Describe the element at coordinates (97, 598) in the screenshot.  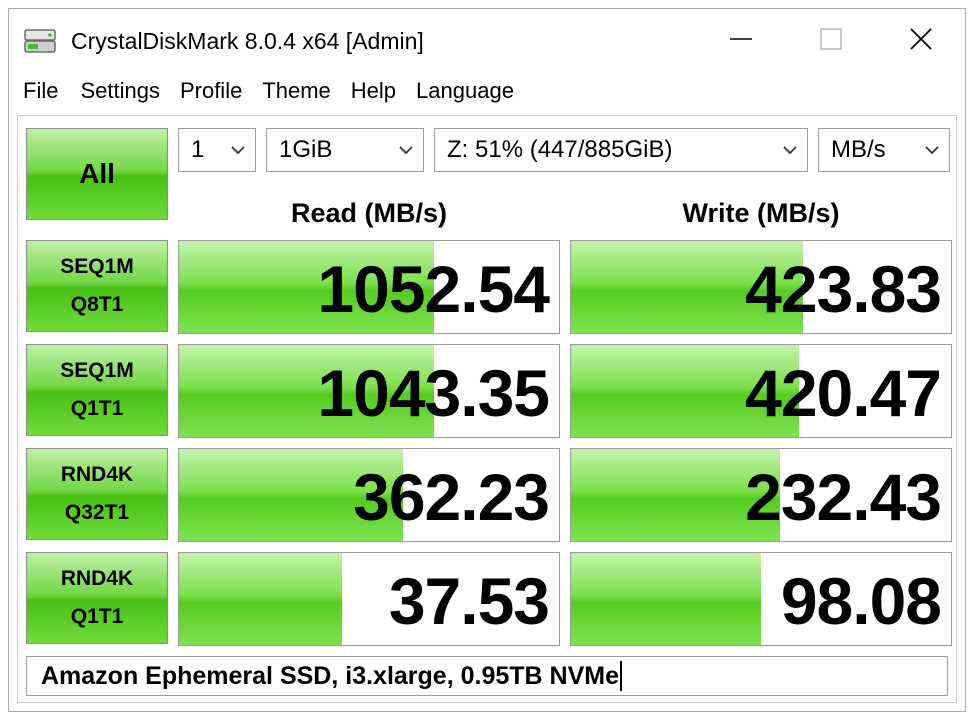
I see `test-button: RND4K Q1T1` at that location.